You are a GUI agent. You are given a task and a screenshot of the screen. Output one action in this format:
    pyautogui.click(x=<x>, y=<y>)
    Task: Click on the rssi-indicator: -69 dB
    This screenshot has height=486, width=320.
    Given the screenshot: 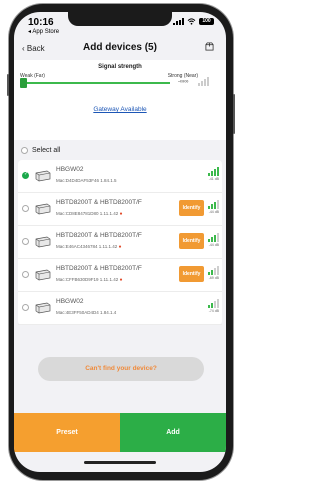 What is the action you would take?
    pyautogui.click(x=213, y=276)
    